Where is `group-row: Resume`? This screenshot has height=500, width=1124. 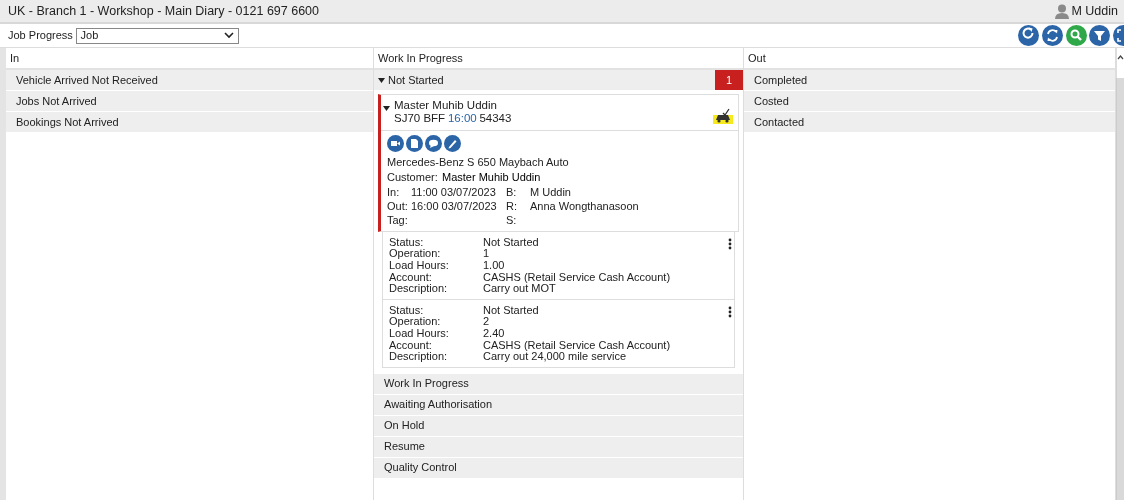
group-row: Resume is located at coordinates (558, 447).